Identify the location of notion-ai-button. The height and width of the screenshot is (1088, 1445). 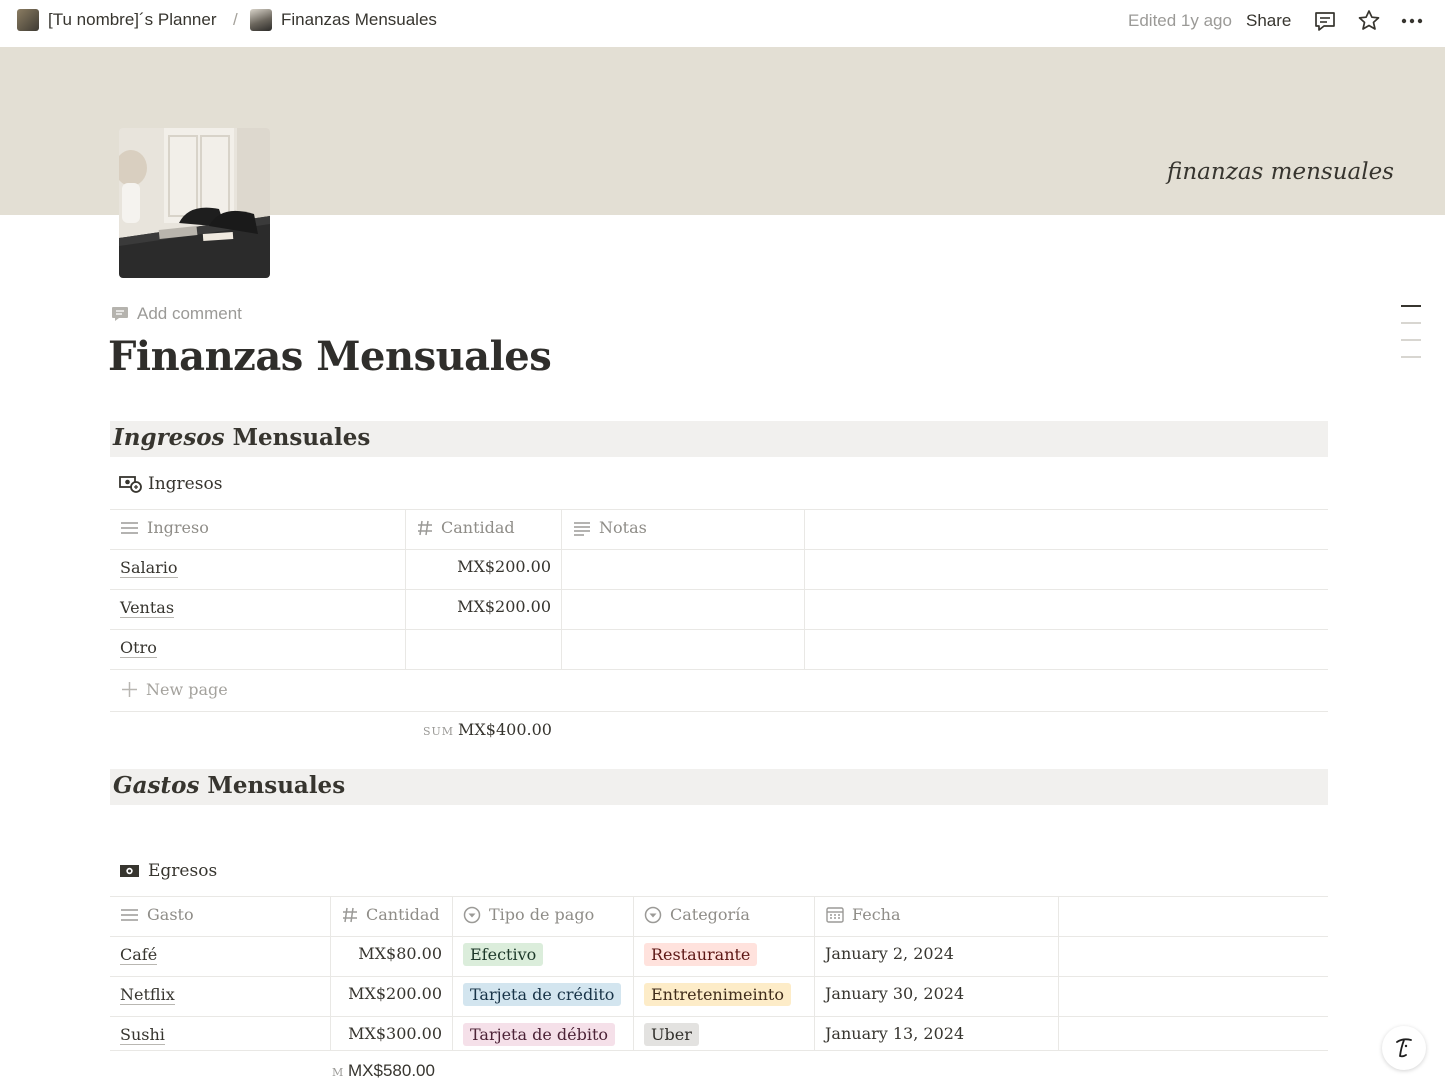
(1404, 1048).